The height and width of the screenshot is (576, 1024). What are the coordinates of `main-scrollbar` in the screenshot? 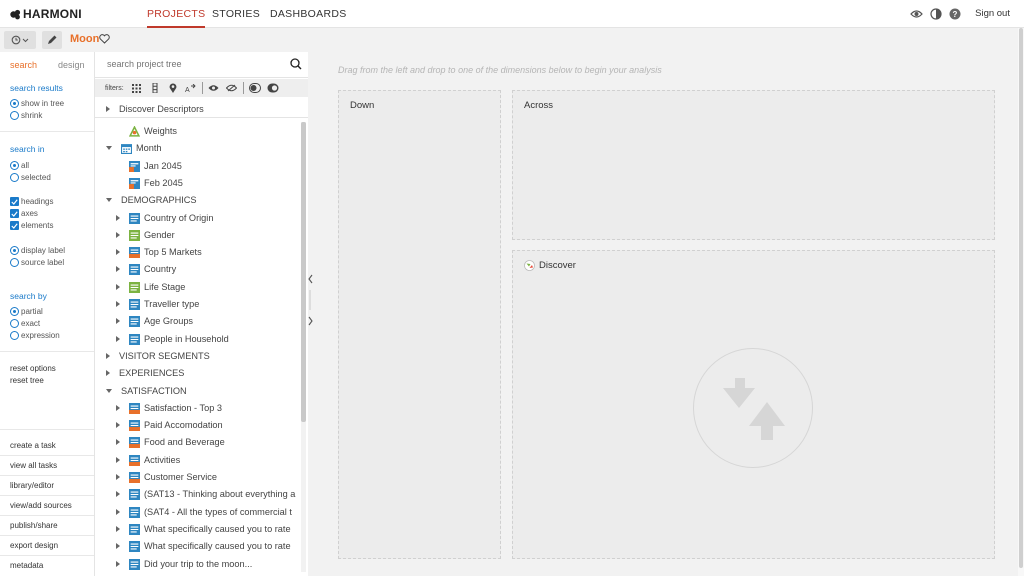 It's located at (1021, 302).